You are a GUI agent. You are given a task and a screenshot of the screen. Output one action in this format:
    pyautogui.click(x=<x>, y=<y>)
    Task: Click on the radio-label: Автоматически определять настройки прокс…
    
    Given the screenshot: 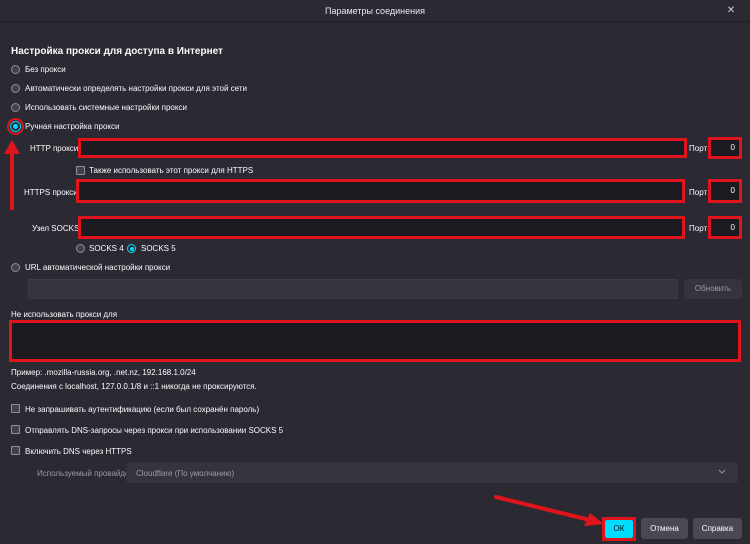 What is the action you would take?
    pyautogui.click(x=136, y=88)
    